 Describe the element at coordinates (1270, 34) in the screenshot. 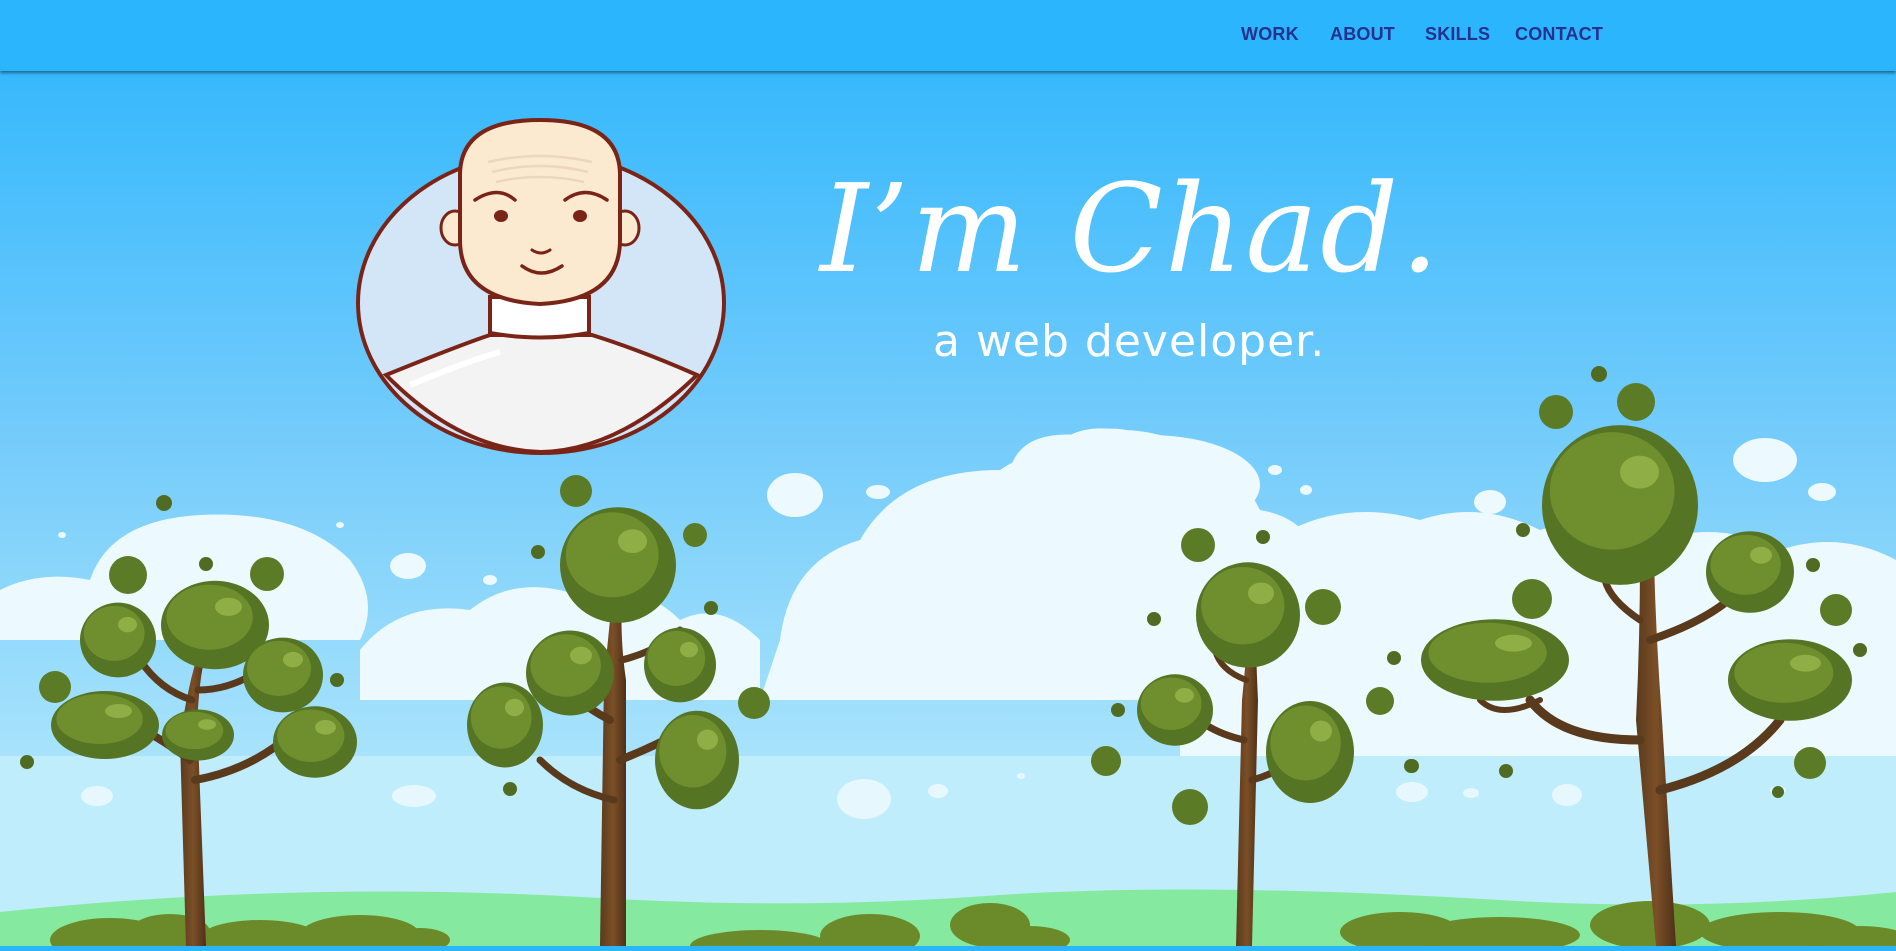

I see `nav-link-work: WORK` at that location.